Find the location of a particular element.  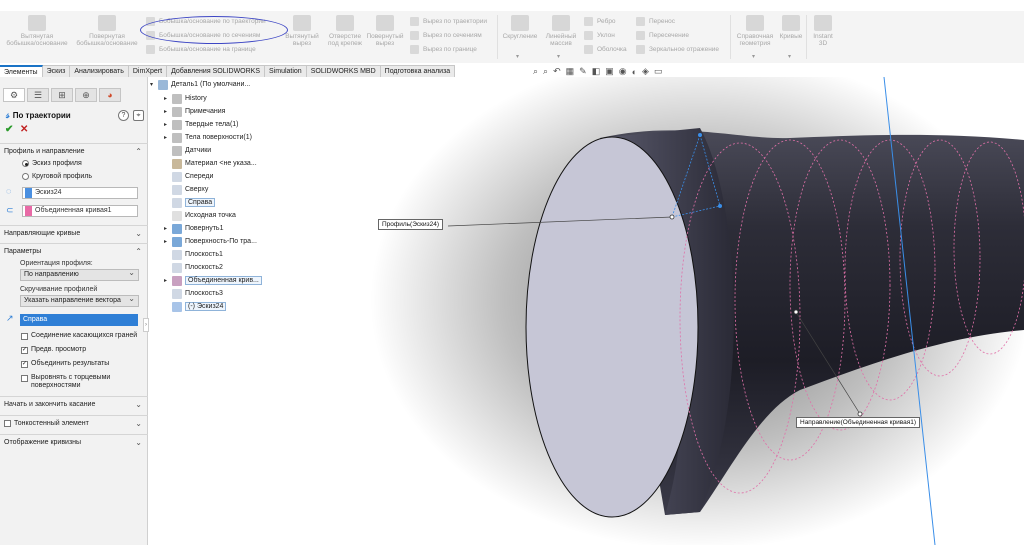

dimxpert-tab-icon: ⊕ is located at coordinates (86, 95).